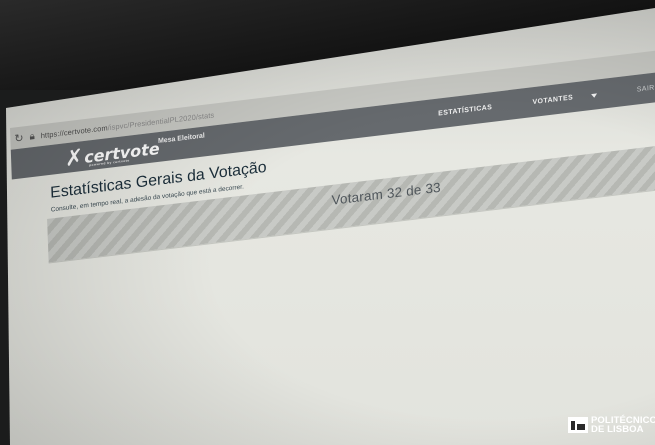 The height and width of the screenshot is (445, 655). What do you see at coordinates (617, 429) in the screenshot?
I see `watermark-line2: DE LISBOA` at bounding box center [617, 429].